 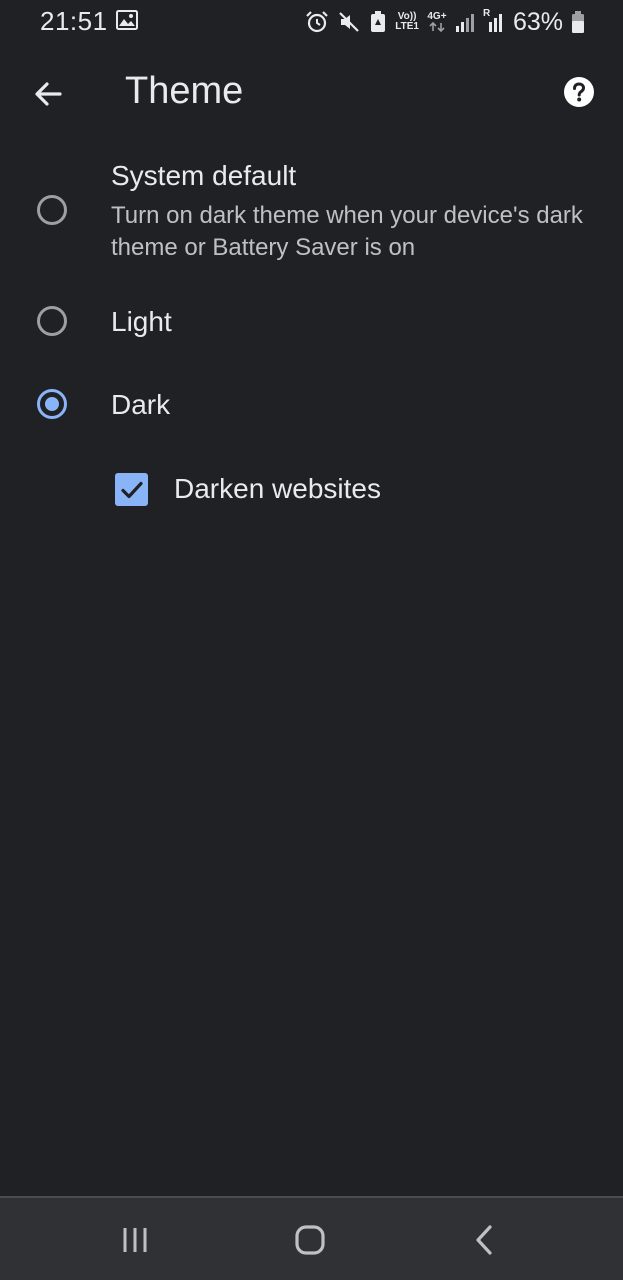 I want to click on home-button, so click(x=310, y=1240).